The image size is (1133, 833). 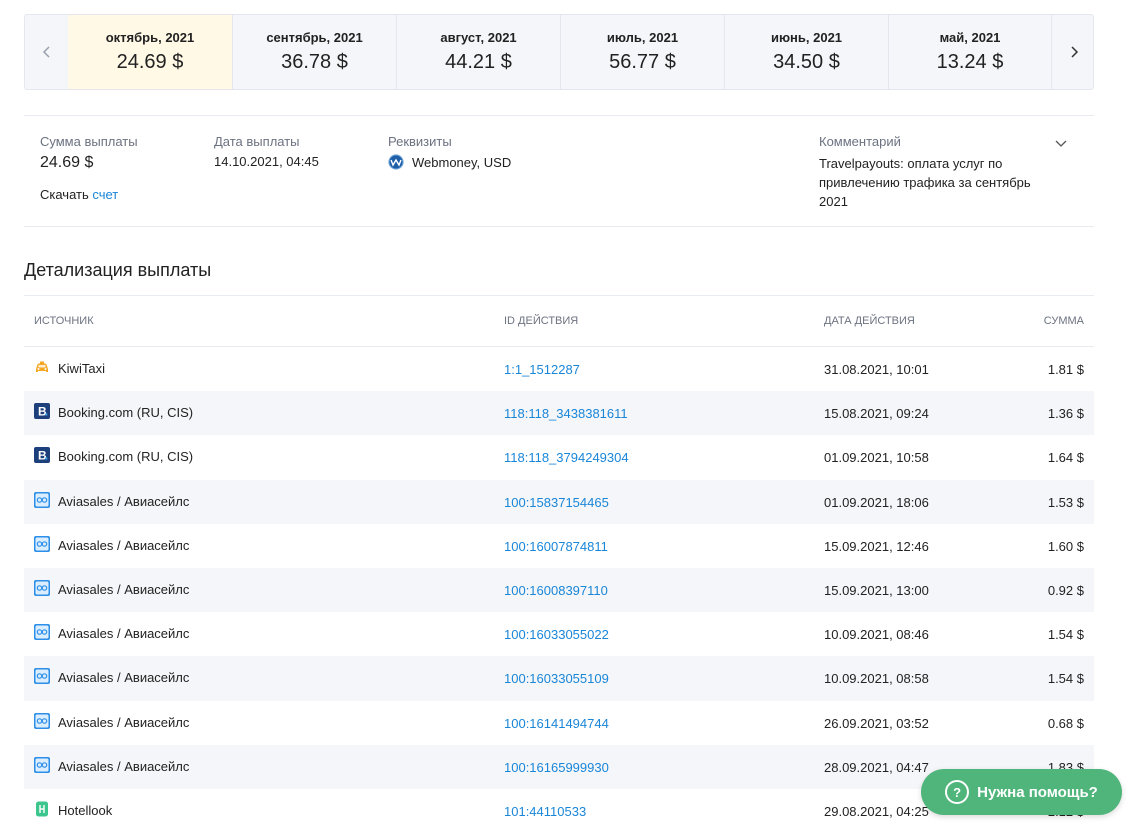 I want to click on action-id-link: 100:16033055022, so click(x=556, y=634).